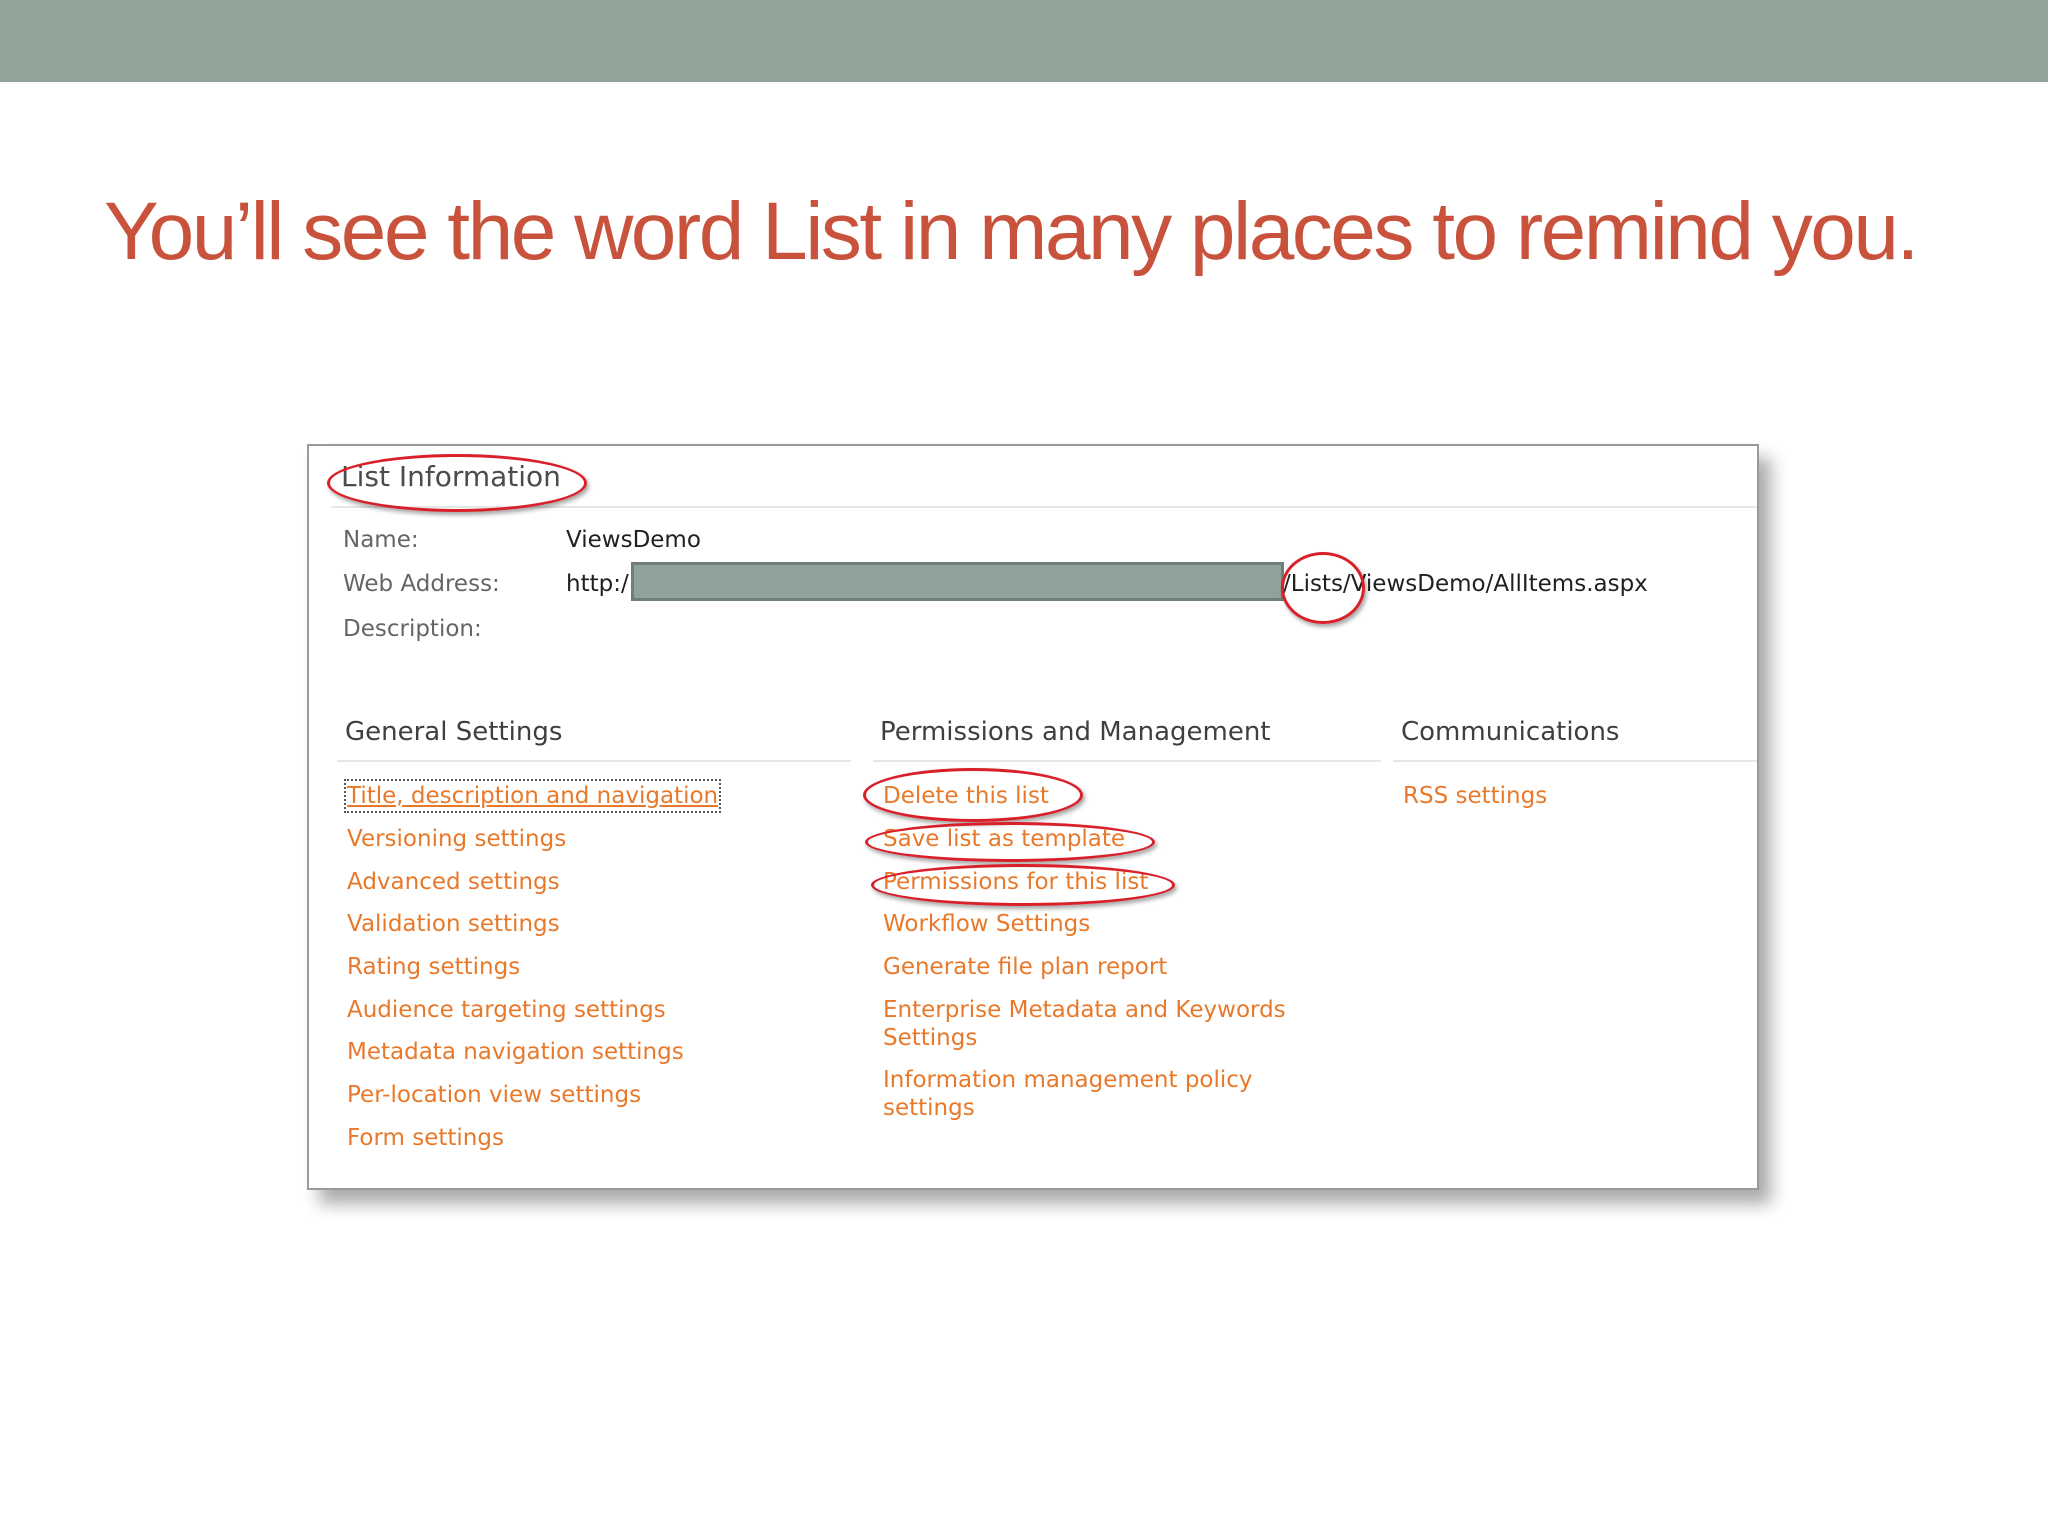 This screenshot has width=2048, height=1536. What do you see at coordinates (532, 796) in the screenshot?
I see `link-title-description-navigation: Title, description and navigation` at bounding box center [532, 796].